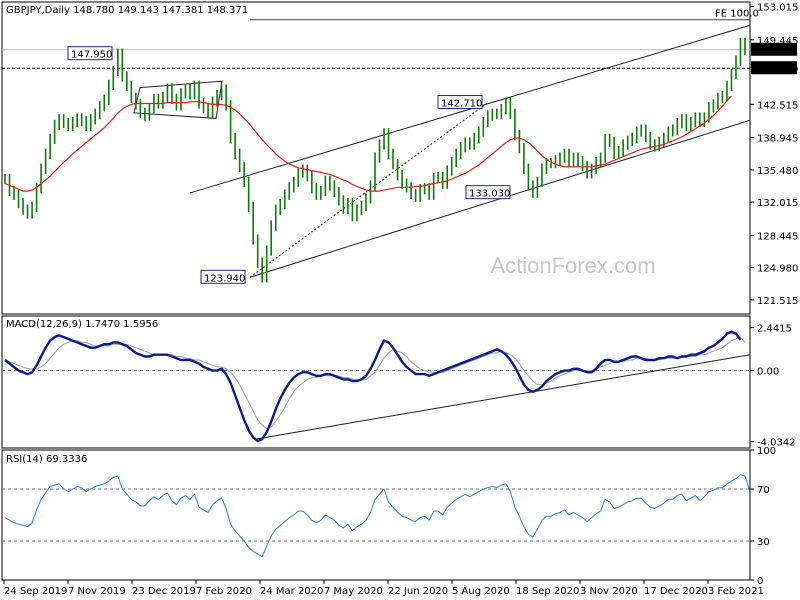 The width and height of the screenshot is (800, 600). What do you see at coordinates (609, 591) in the screenshot?
I see `x-tick-label: 3 Nov 2020` at bounding box center [609, 591].